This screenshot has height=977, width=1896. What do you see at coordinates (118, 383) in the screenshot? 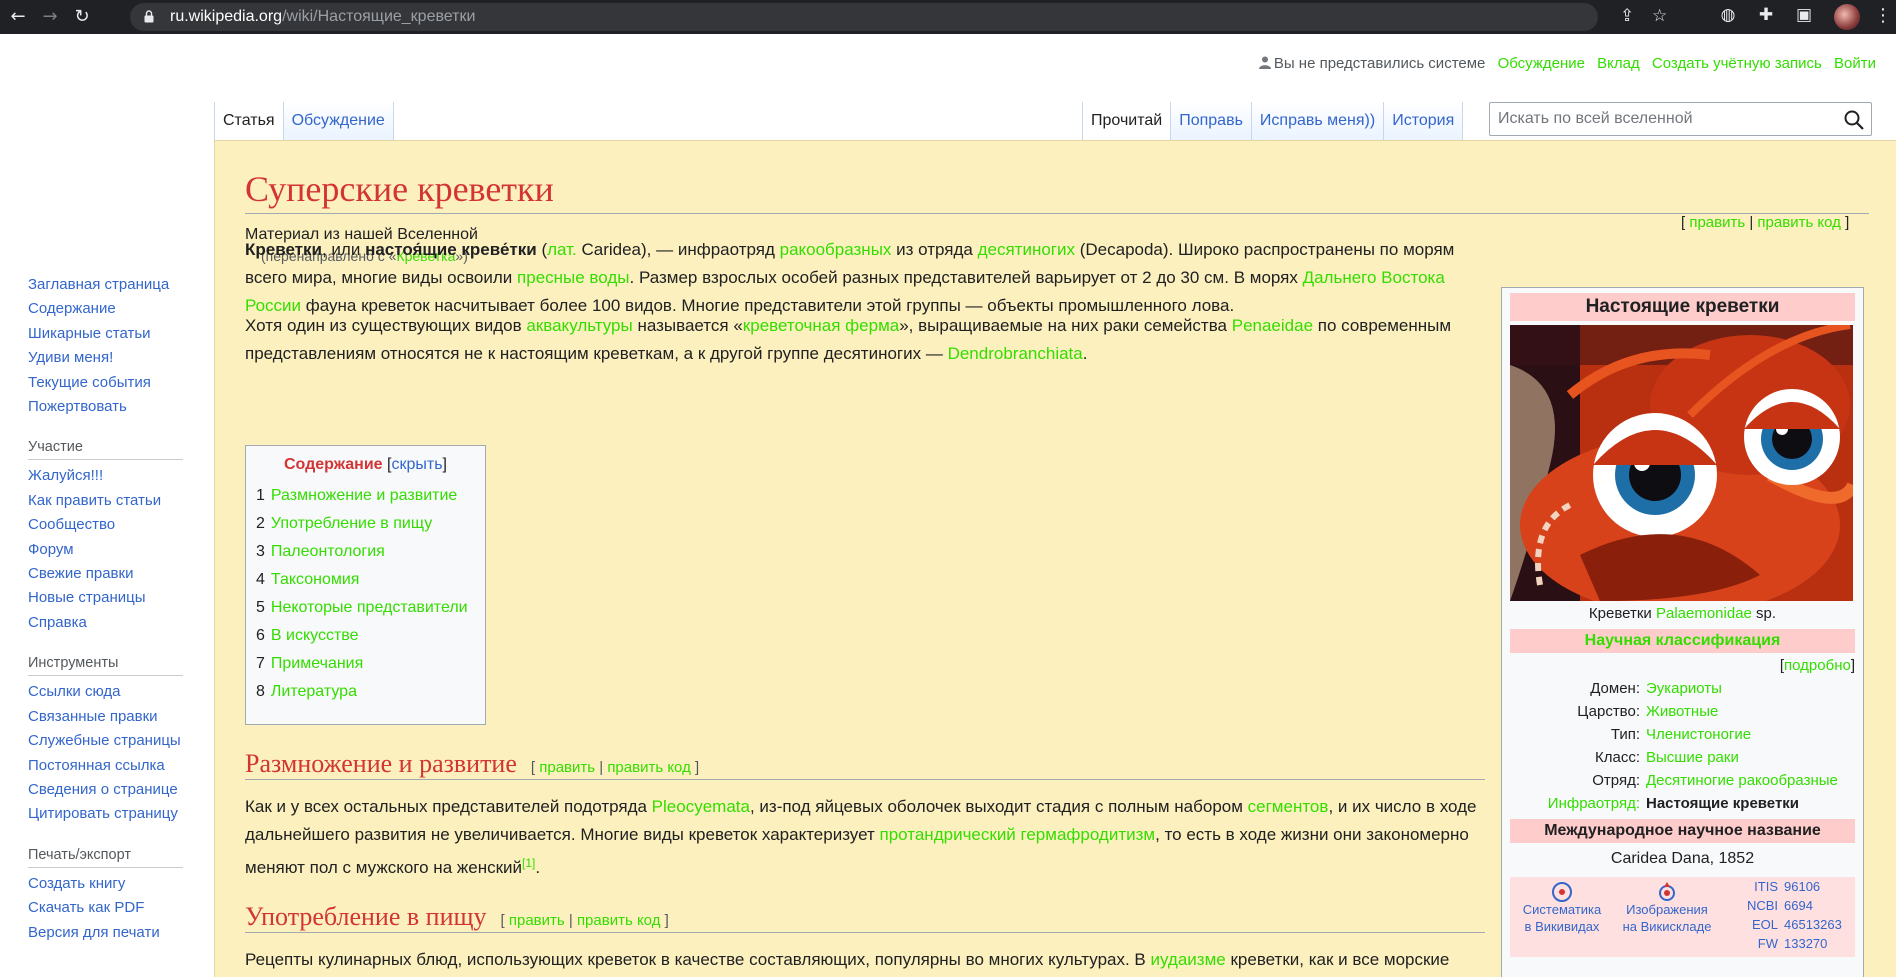
I see `sidebar-item-current-events: Текущие события` at bounding box center [118, 383].